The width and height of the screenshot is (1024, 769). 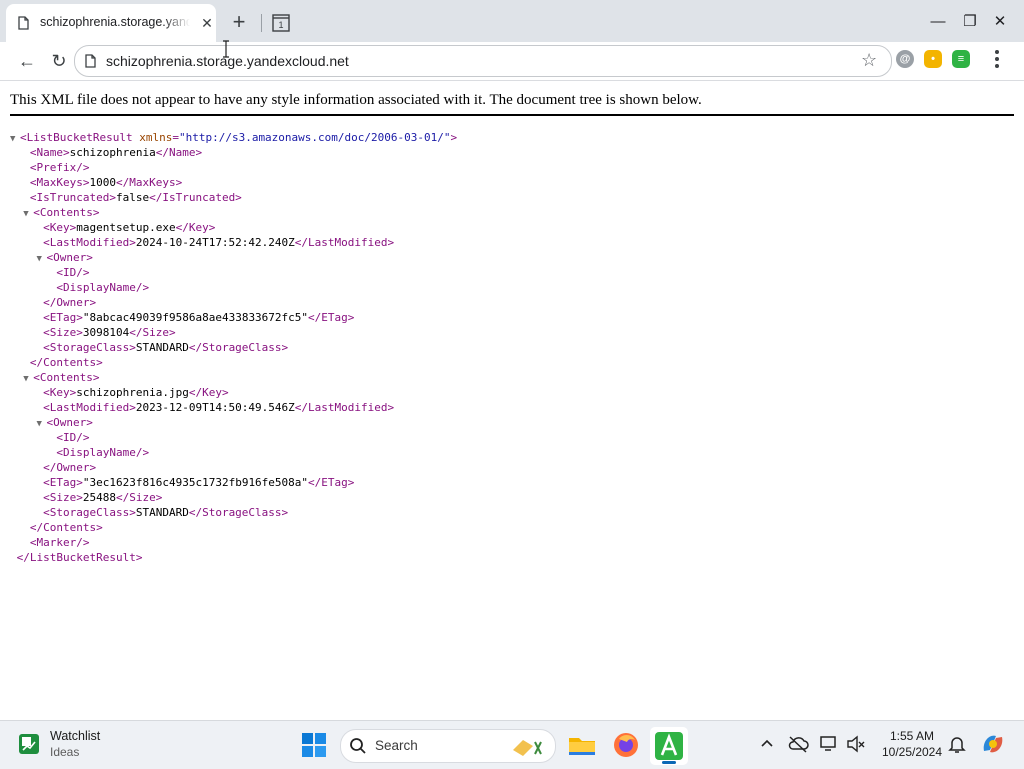 I want to click on notification-bell-icon, so click(x=957, y=744).